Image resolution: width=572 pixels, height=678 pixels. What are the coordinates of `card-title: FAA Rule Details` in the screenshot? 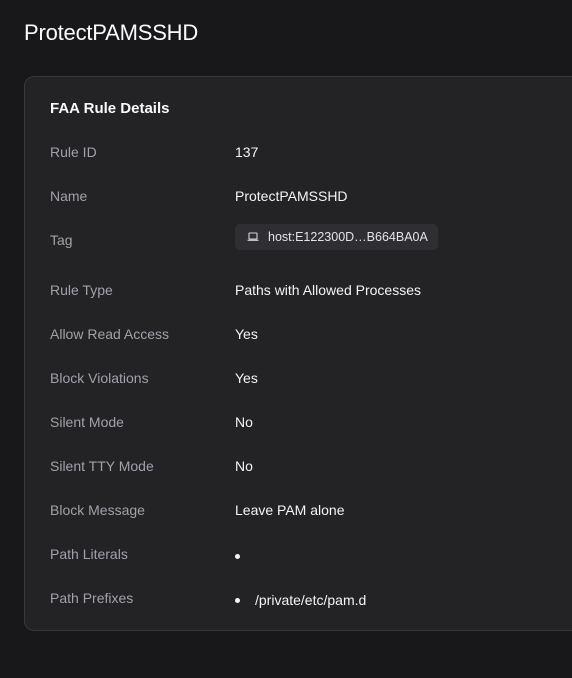 It's located at (110, 108).